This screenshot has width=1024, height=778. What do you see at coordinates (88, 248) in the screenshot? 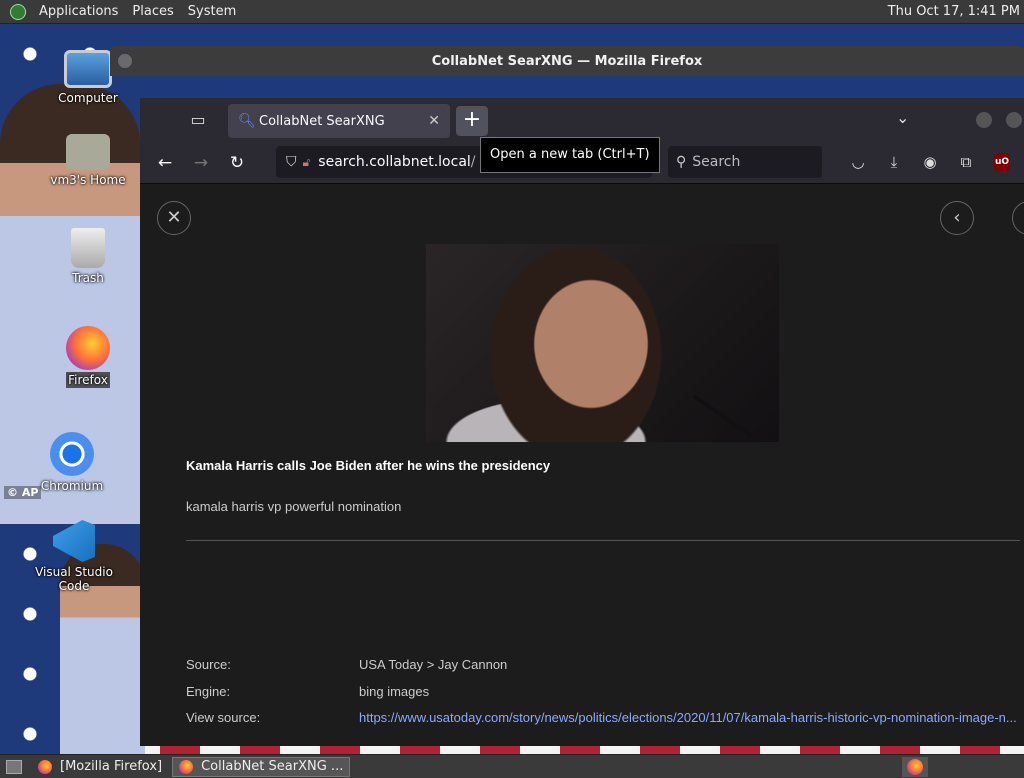
I see `trash-icon` at bounding box center [88, 248].